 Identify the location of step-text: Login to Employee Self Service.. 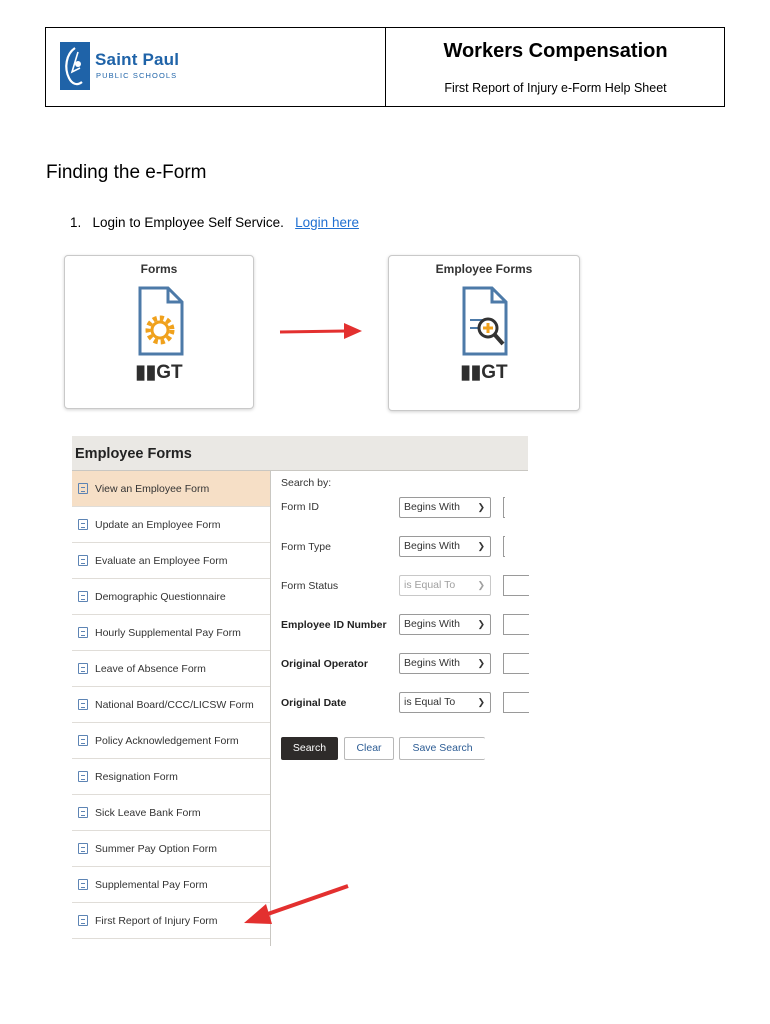
(188, 222).